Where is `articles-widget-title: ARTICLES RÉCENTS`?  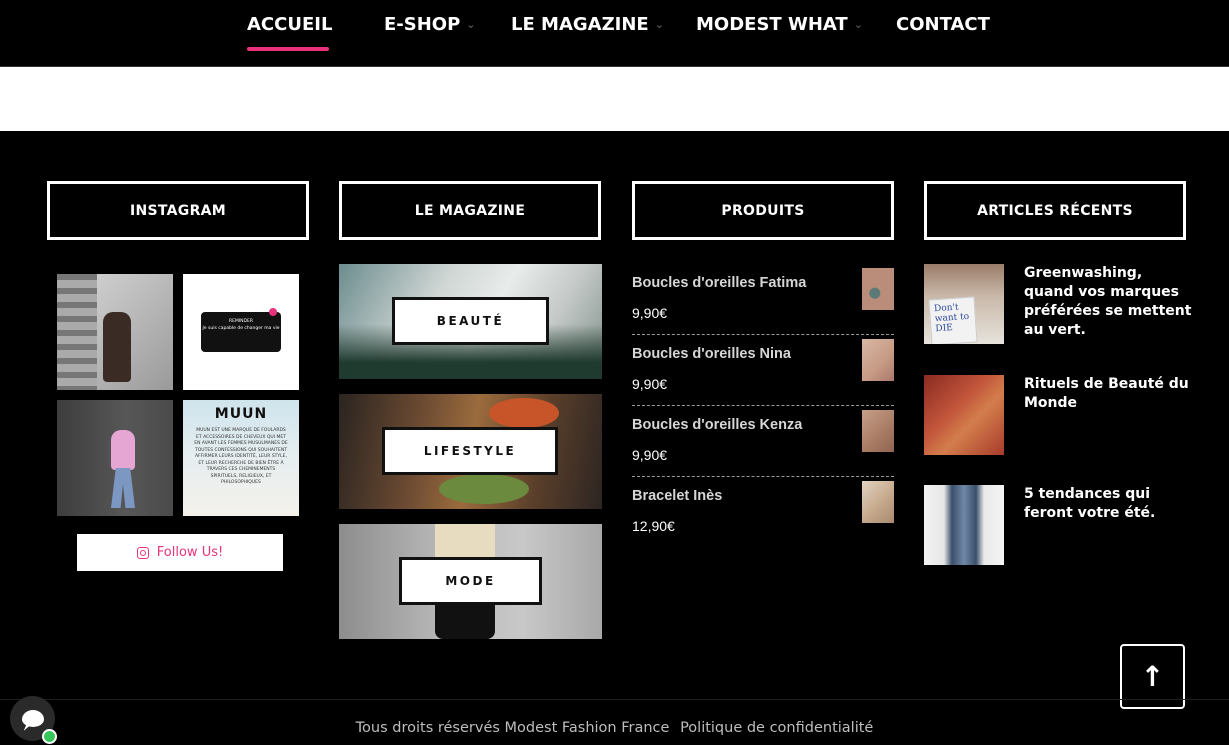
articles-widget-title: ARTICLES RÉCENTS is located at coordinates (1055, 210).